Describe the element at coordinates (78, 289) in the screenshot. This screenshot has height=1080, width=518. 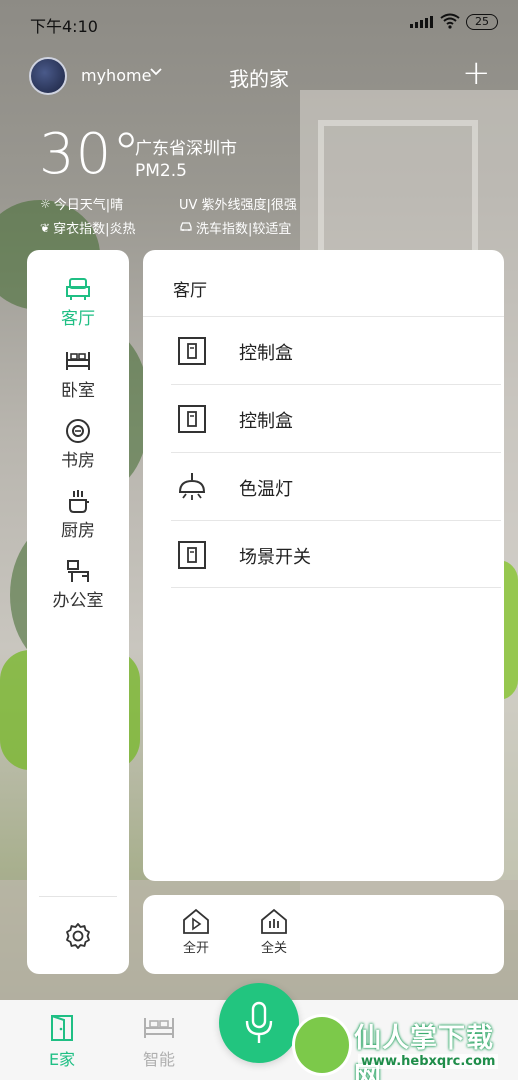
I see `sofa-icon` at that location.